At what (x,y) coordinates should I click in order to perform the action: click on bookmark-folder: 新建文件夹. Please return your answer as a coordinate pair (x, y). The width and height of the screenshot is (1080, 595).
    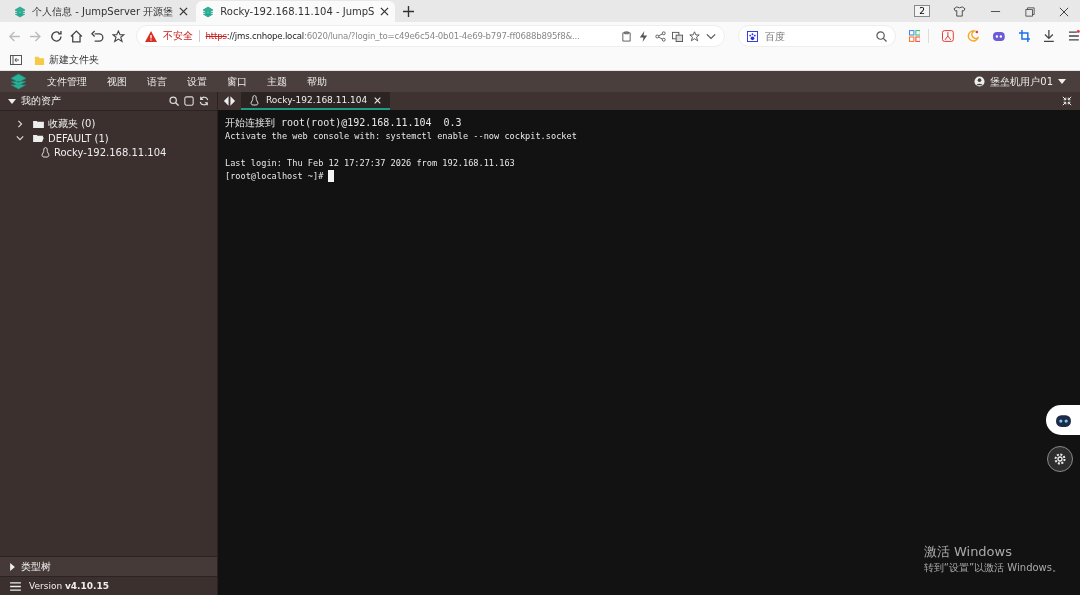
    Looking at the image, I should click on (66, 60).